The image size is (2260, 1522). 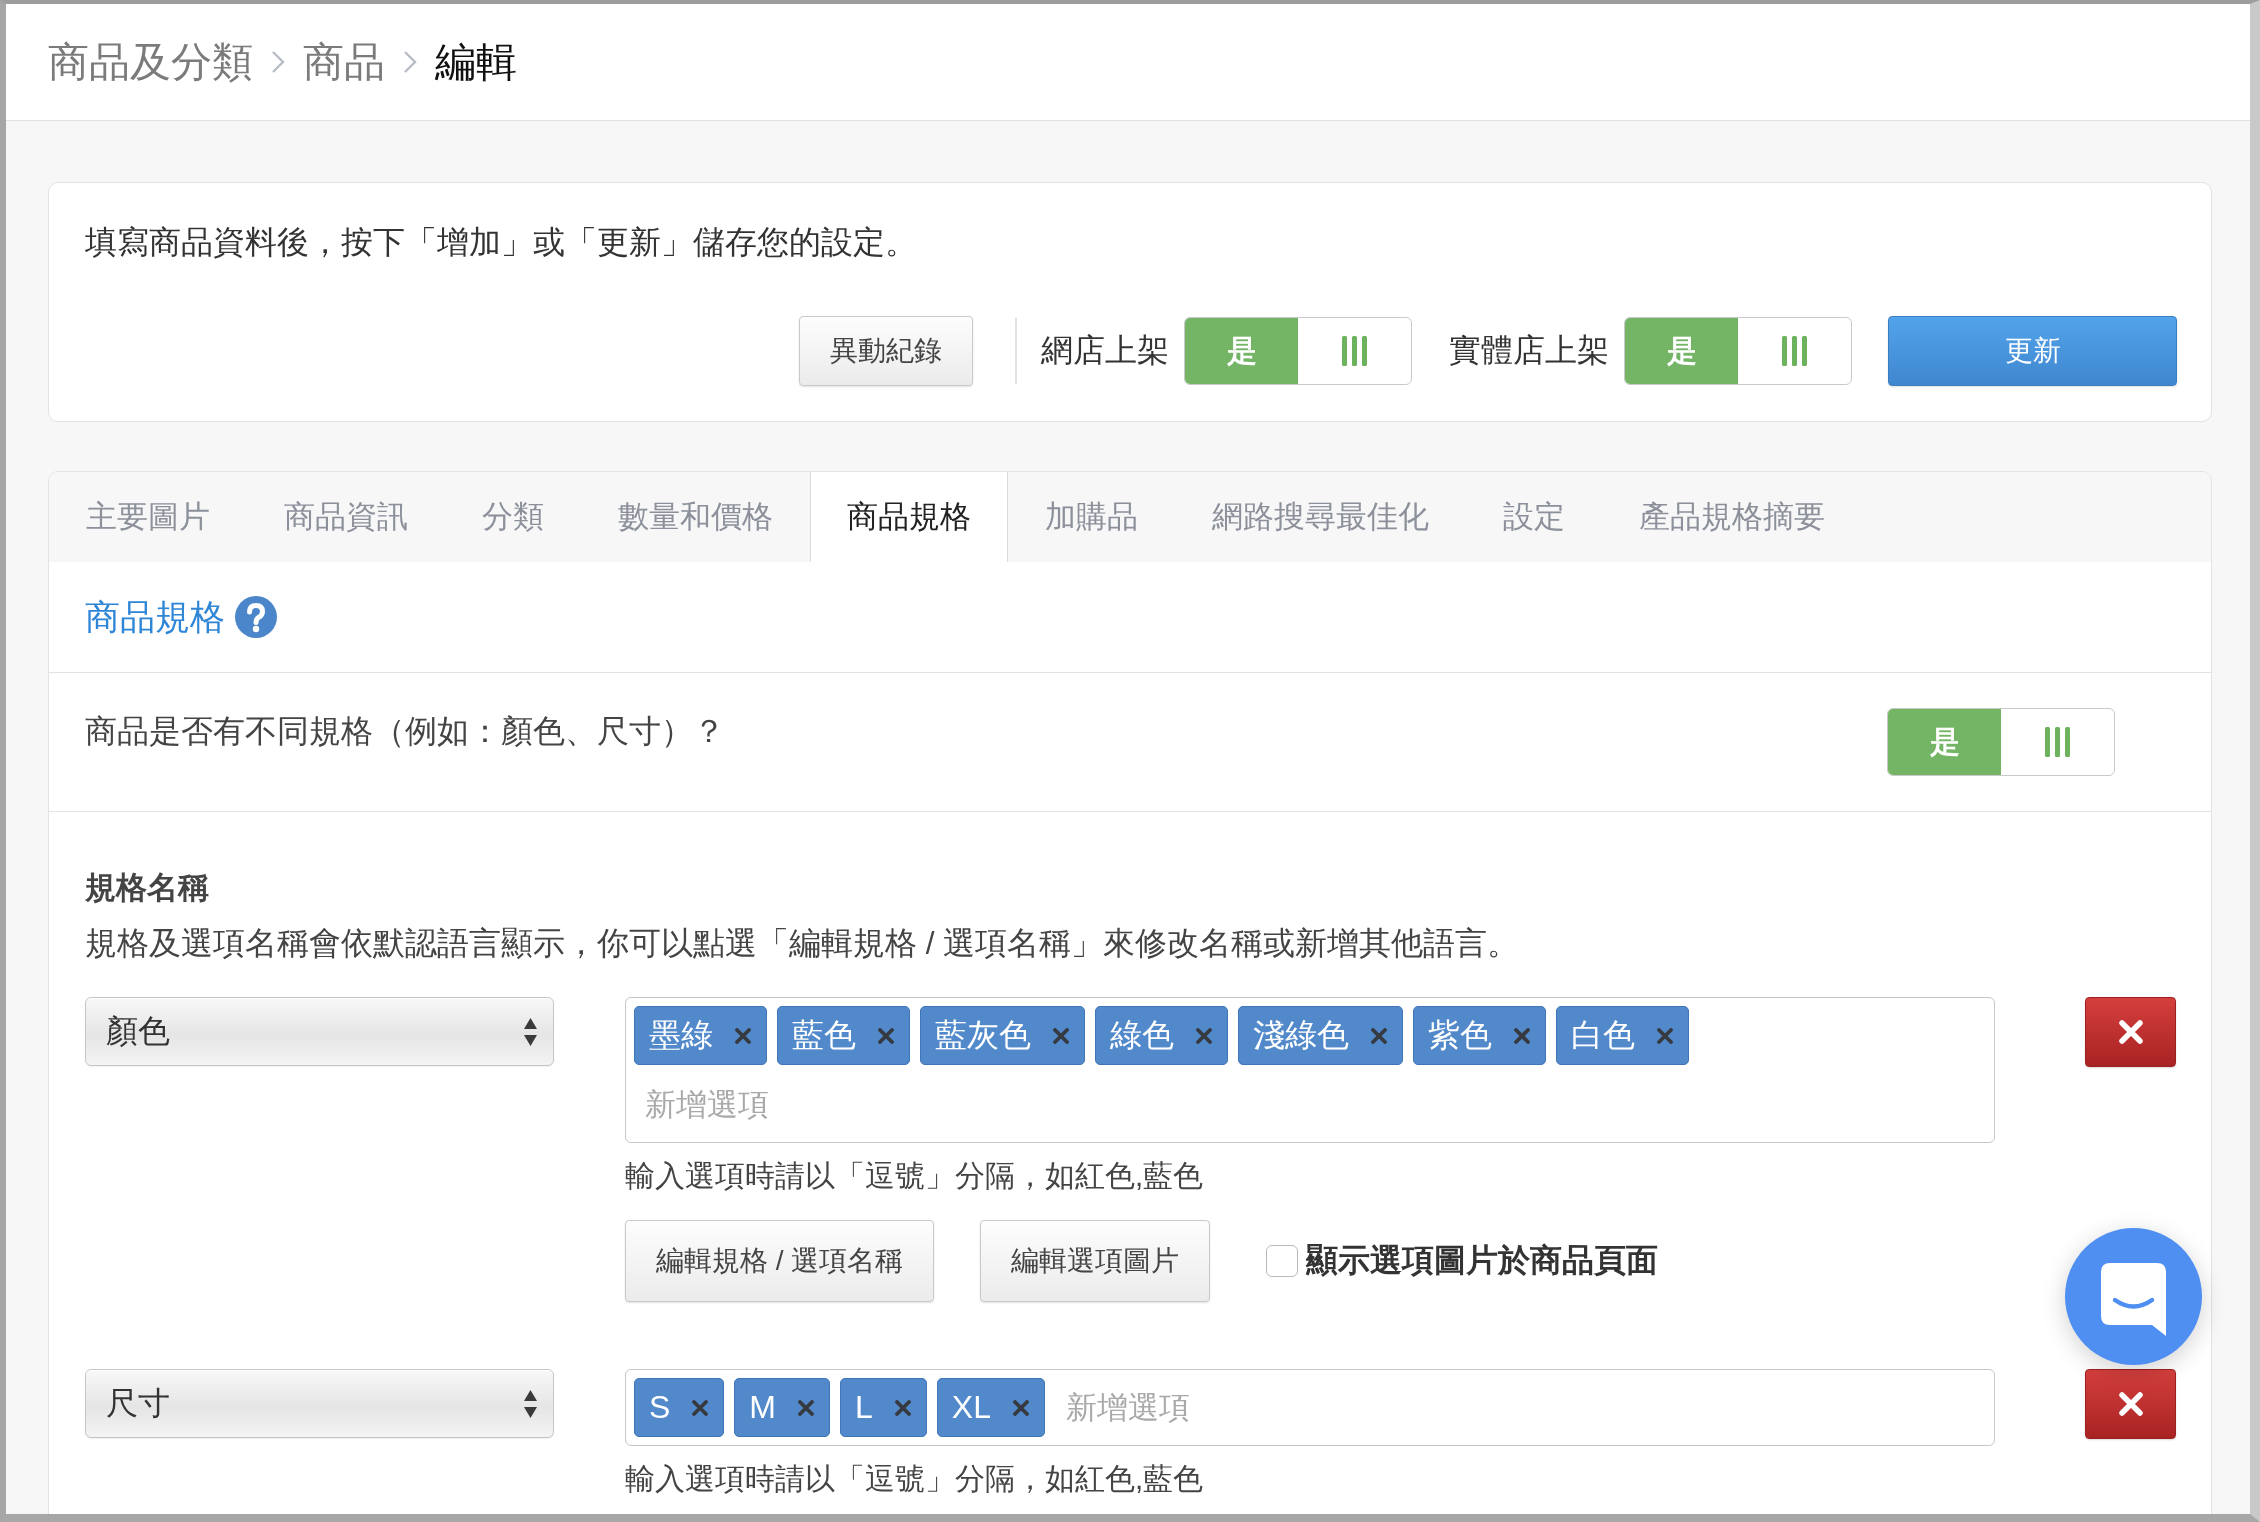 What do you see at coordinates (1161, 1035) in the screenshot?
I see `option-tag: 綠色` at bounding box center [1161, 1035].